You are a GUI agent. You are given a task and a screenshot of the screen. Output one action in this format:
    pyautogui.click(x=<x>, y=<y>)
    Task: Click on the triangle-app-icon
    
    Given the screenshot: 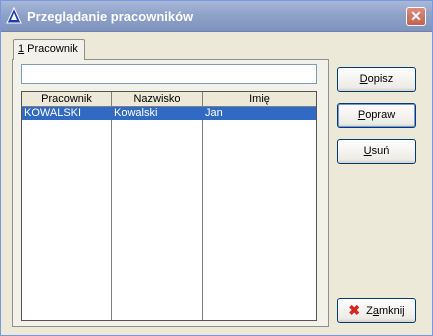 What is the action you would take?
    pyautogui.click(x=14, y=15)
    